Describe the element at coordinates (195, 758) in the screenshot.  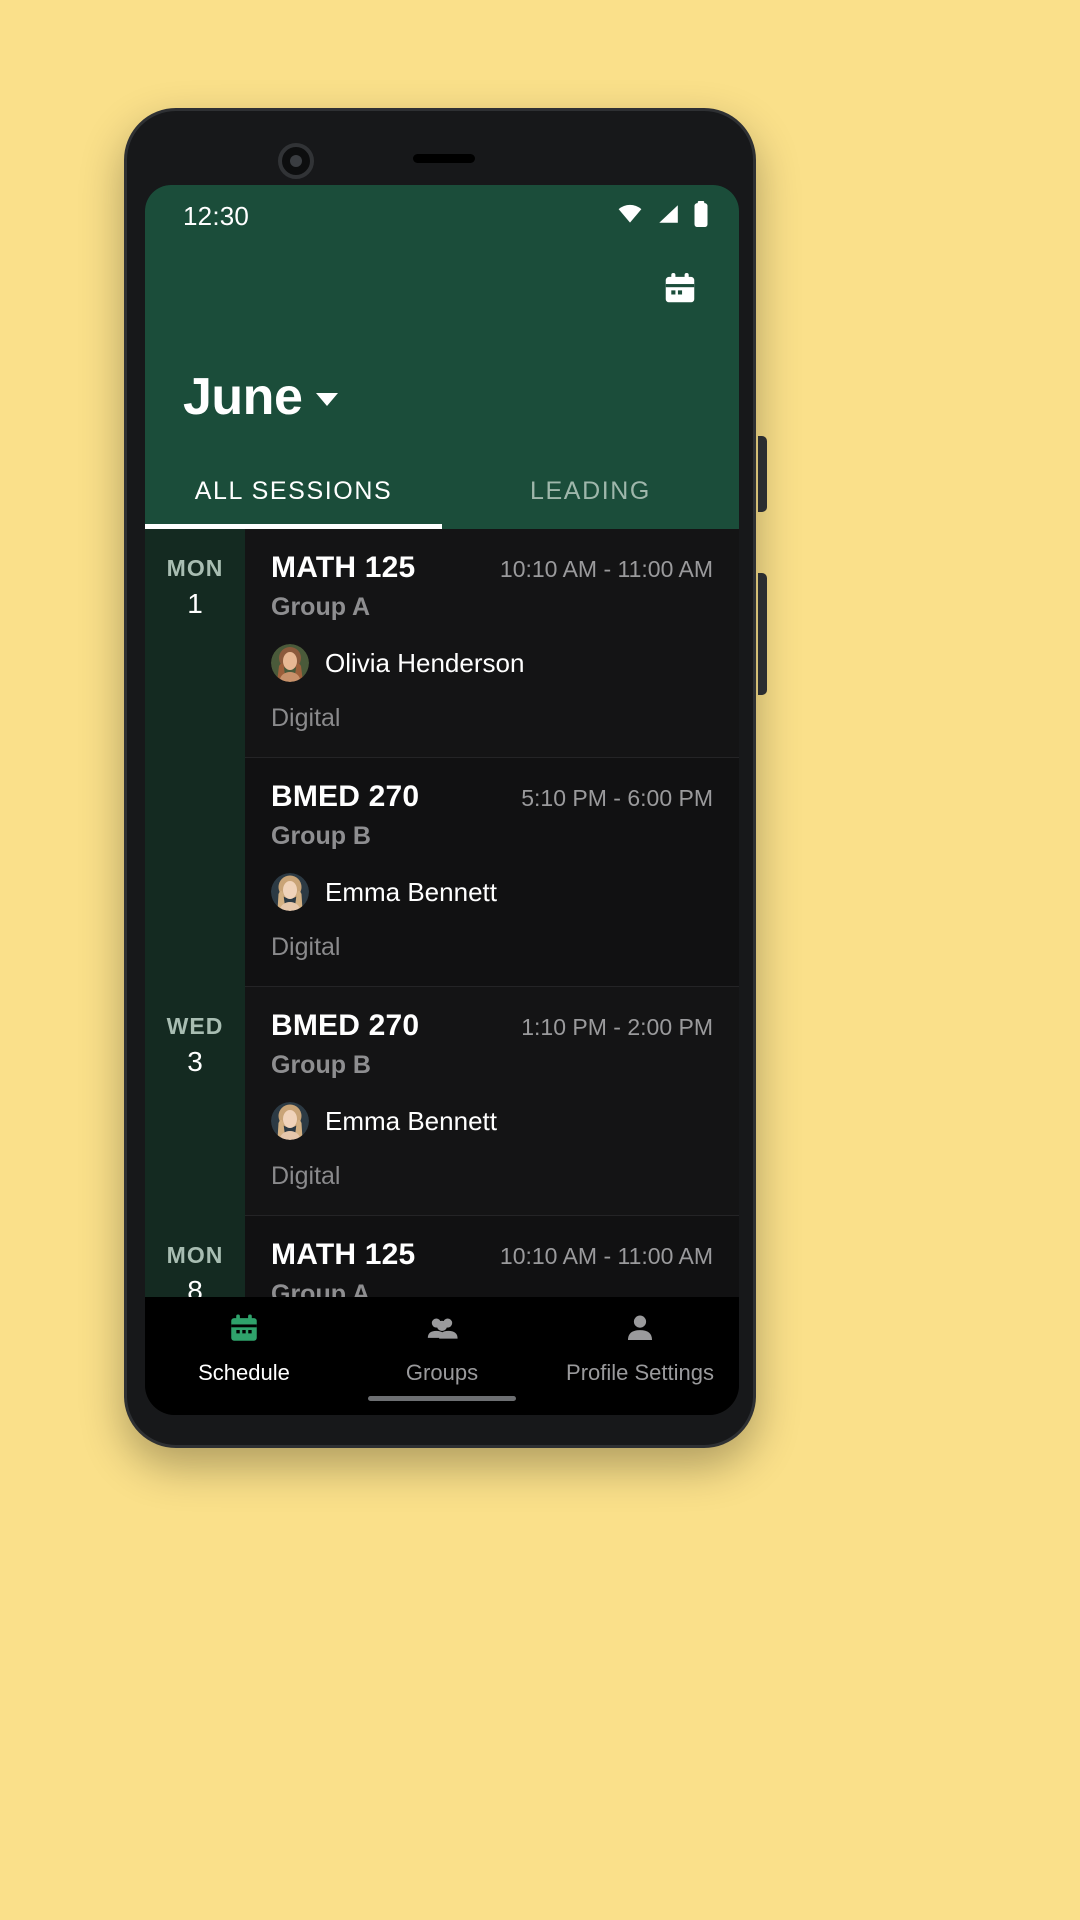
I see `date-gutter: MON 1` at that location.